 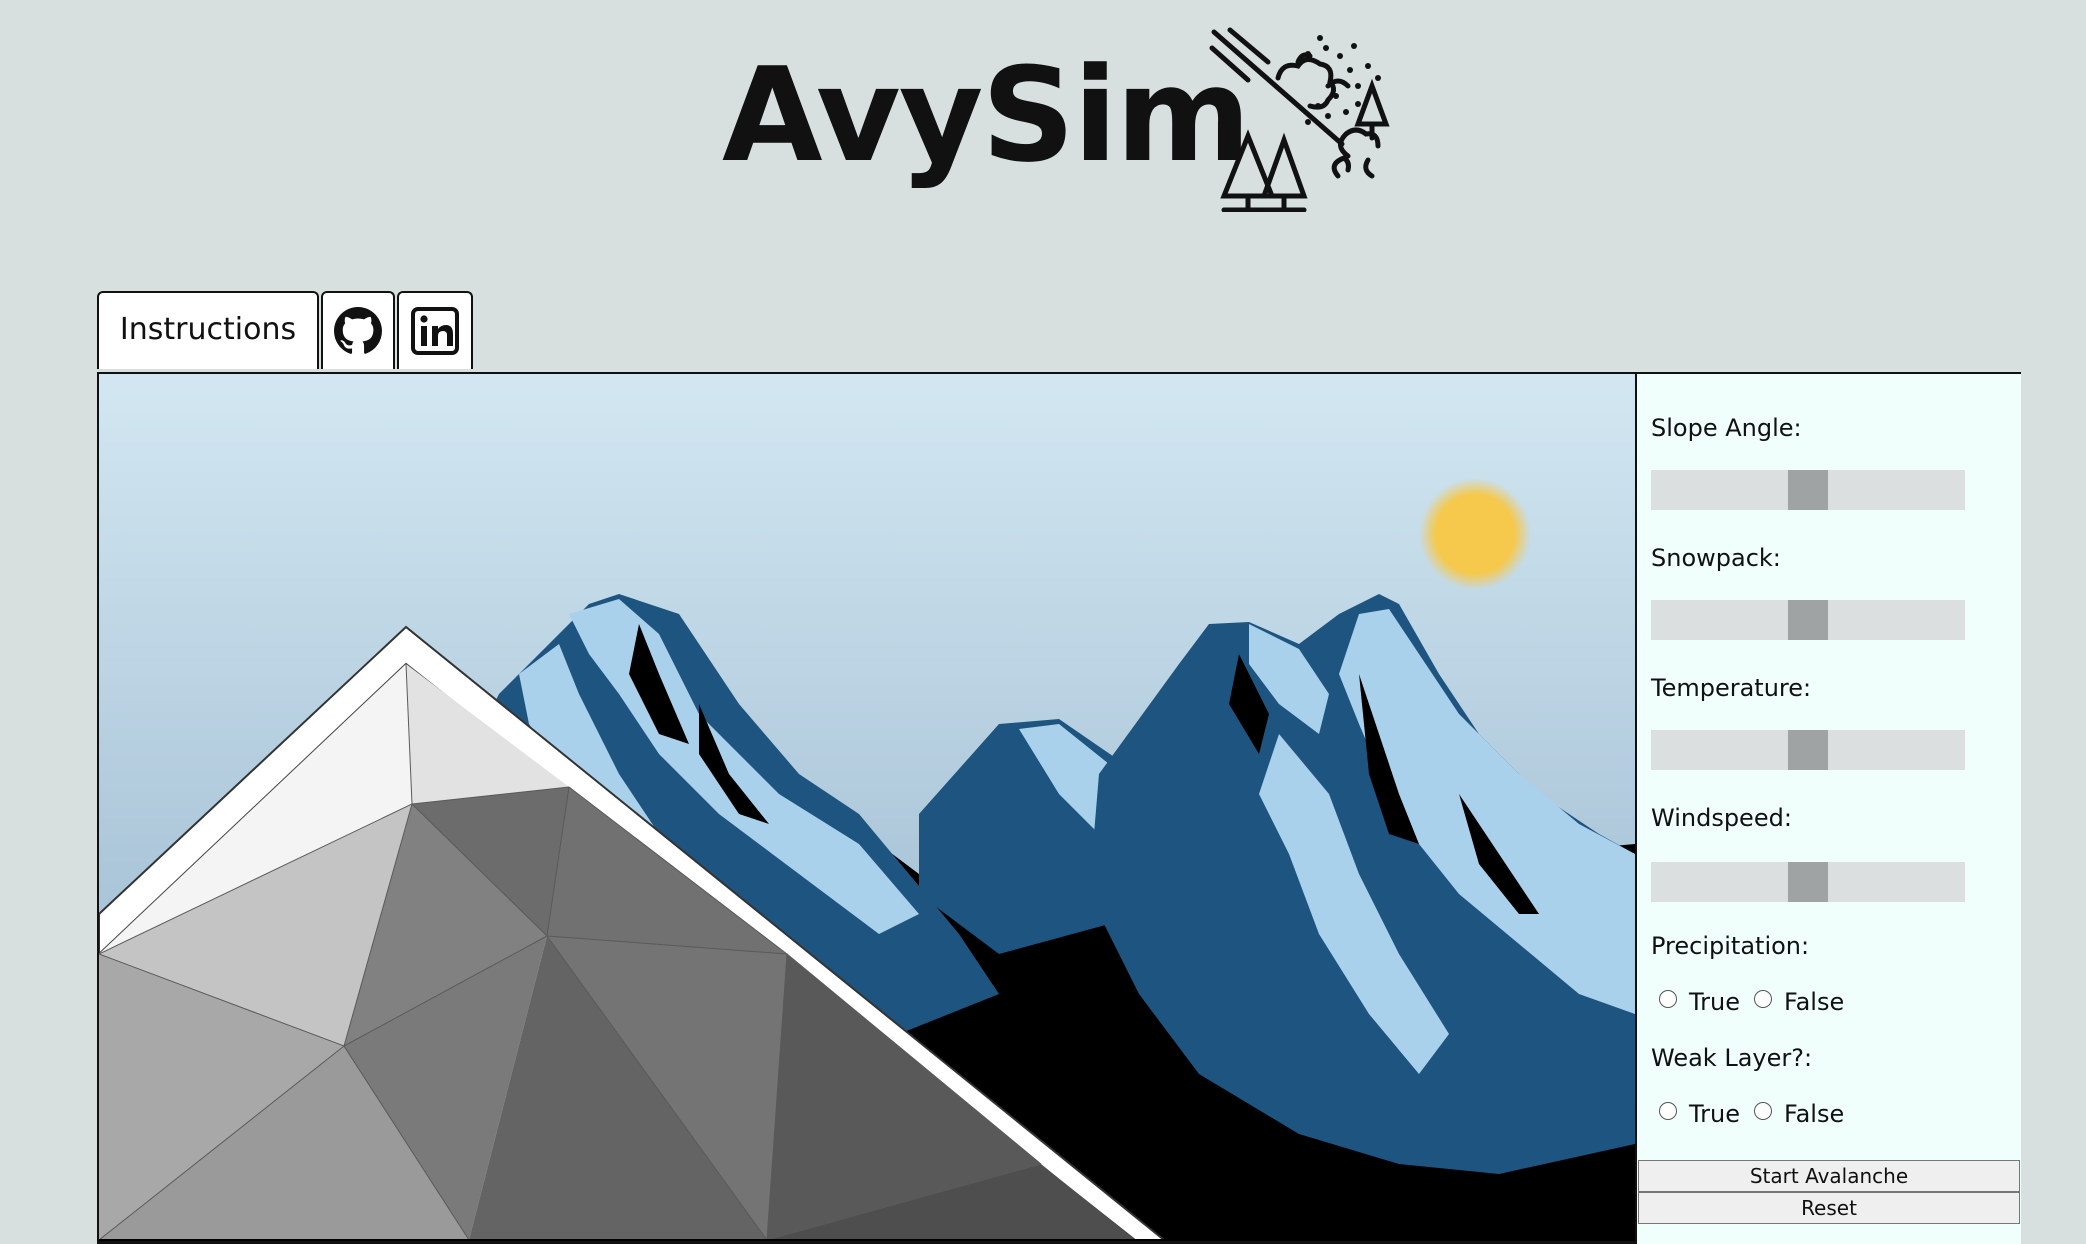 I want to click on weak-layer-true-radio, so click(x=1668, y=1111).